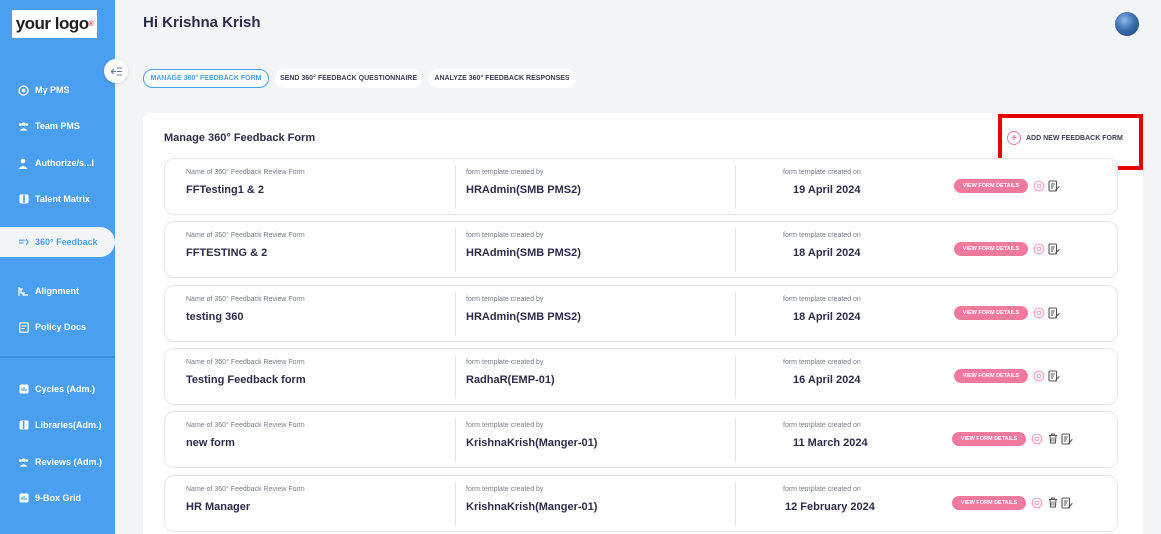  What do you see at coordinates (218, 507) in the screenshot?
I see `form-name-value: HR Manager` at bounding box center [218, 507].